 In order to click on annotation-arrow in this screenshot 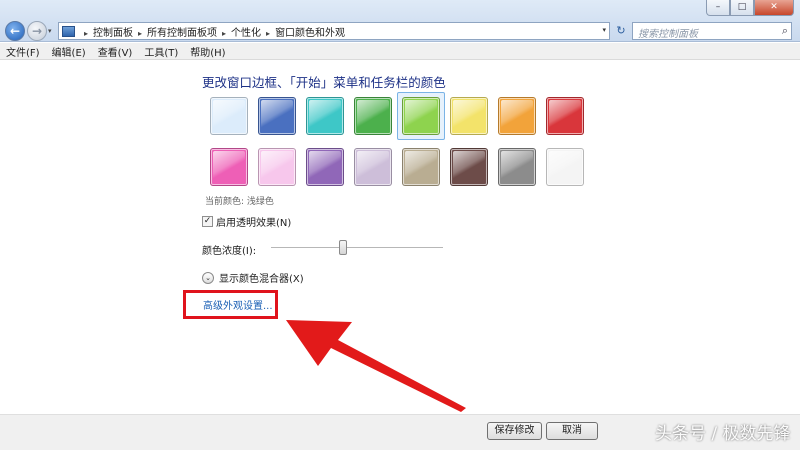, I will do `click(376, 366)`.